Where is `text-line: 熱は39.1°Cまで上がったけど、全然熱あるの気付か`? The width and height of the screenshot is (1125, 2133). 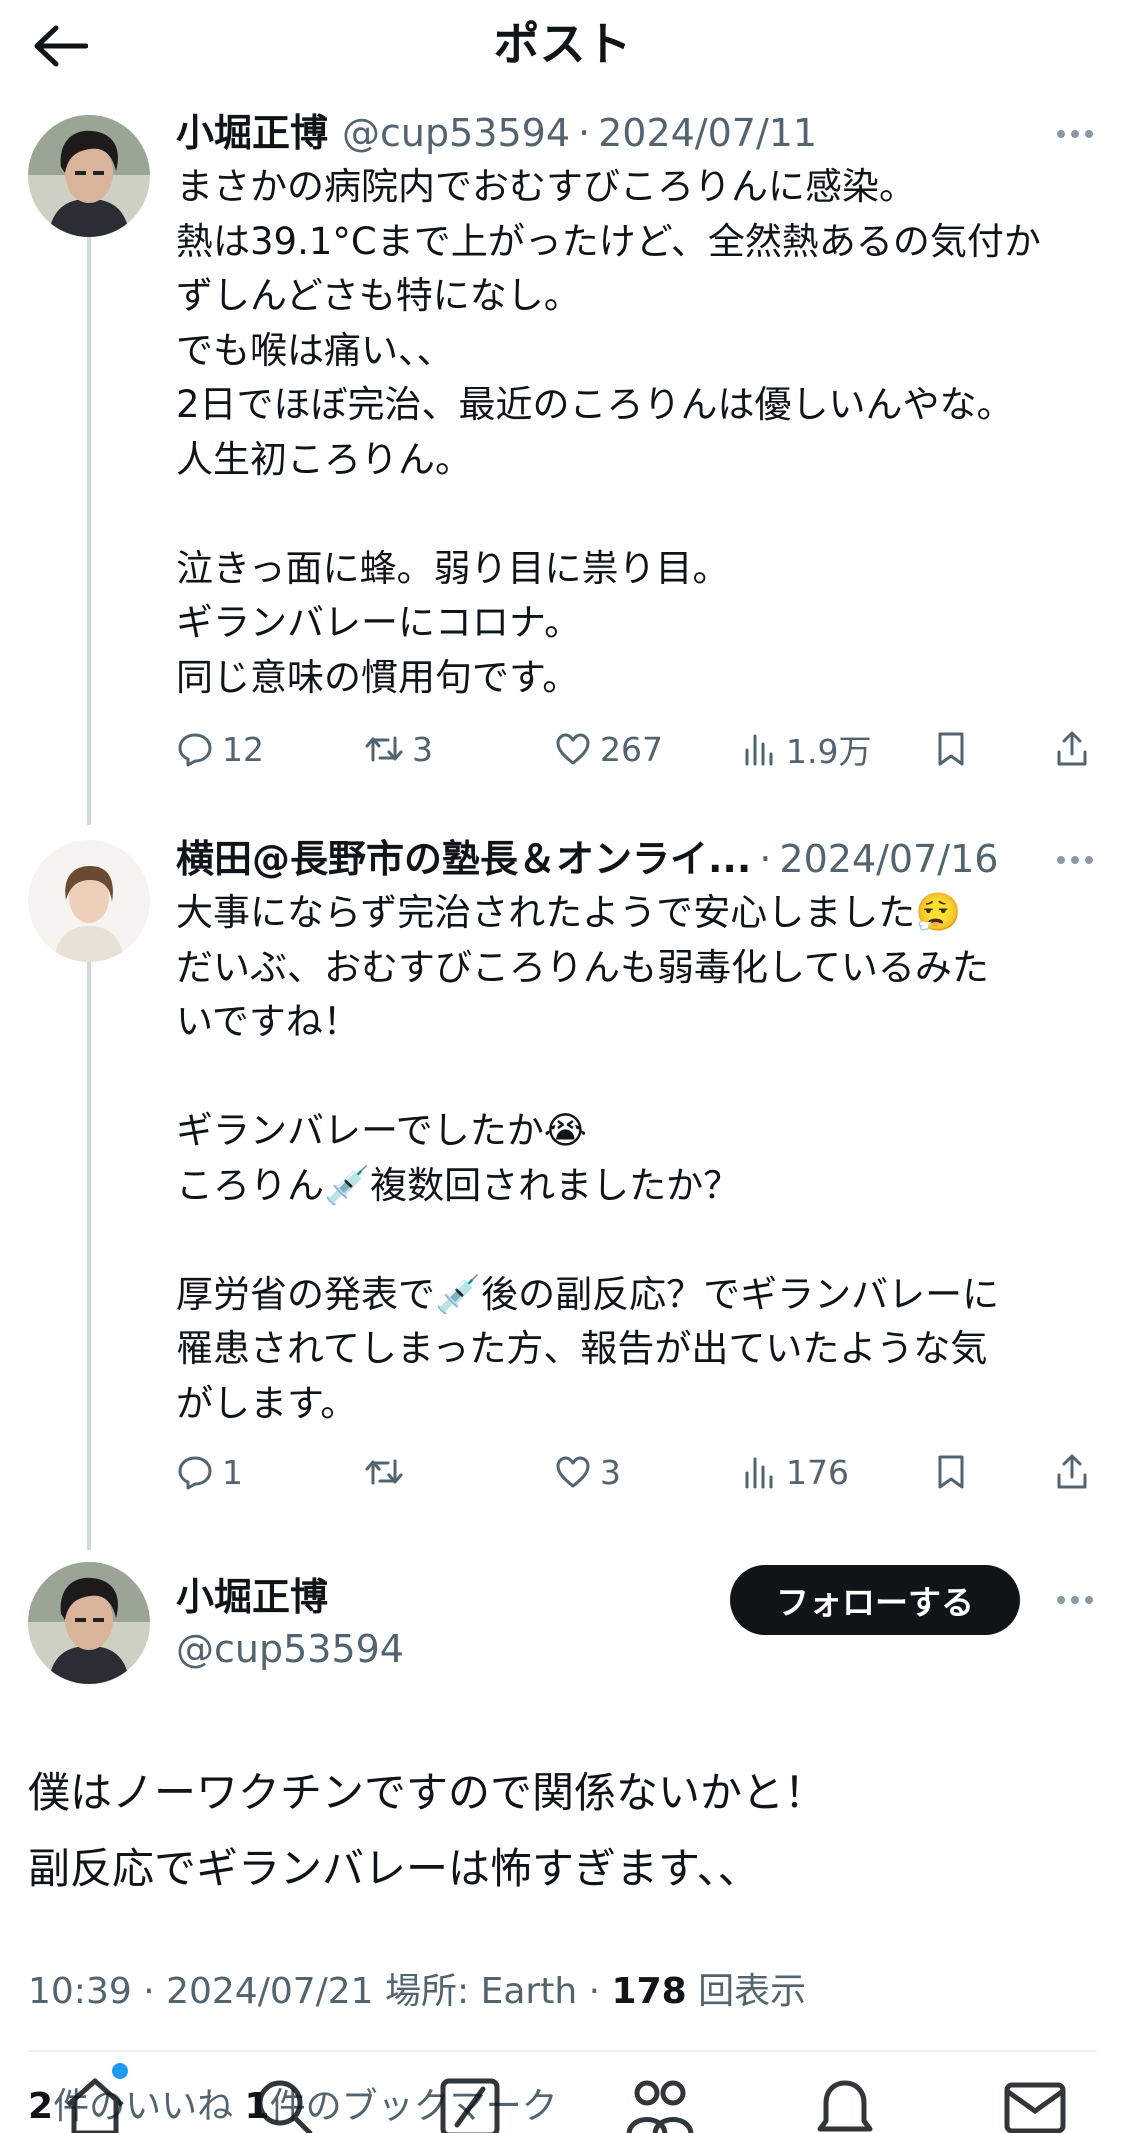 text-line: 熱は39.1°Cまで上がったけど、全然熱あるの気付か is located at coordinates (608, 241).